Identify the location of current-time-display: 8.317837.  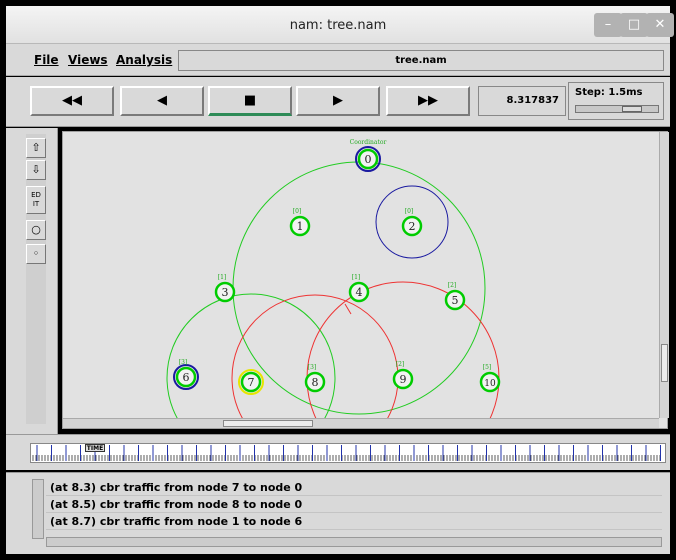
(522, 101).